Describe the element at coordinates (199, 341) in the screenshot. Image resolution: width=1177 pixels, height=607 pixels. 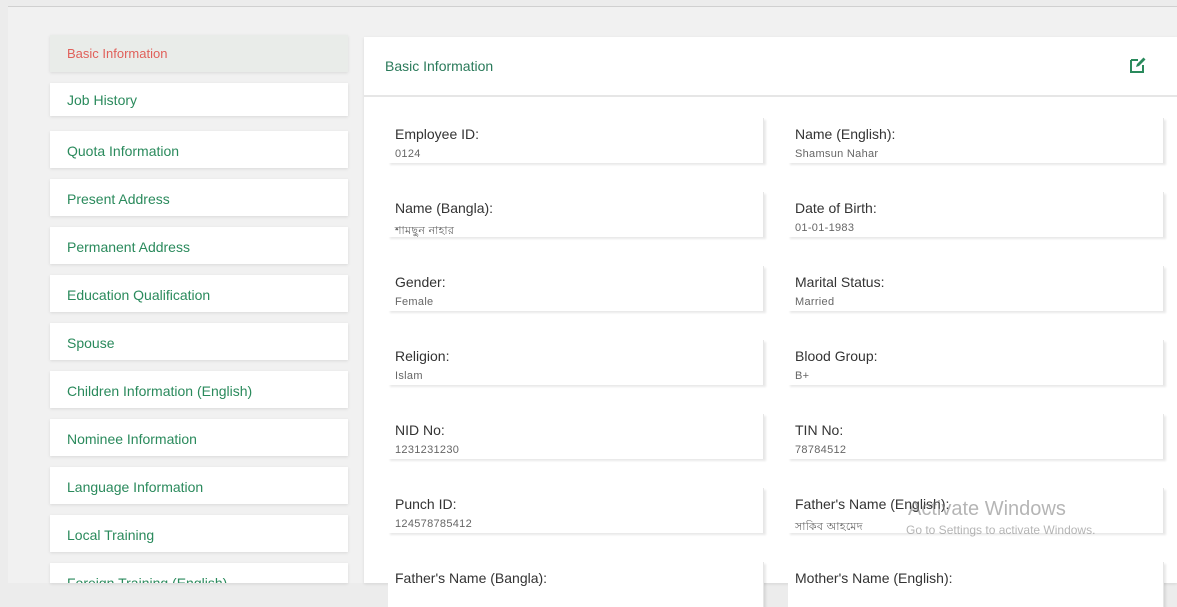
I see `sidebar-item-spouse: Spouse` at that location.